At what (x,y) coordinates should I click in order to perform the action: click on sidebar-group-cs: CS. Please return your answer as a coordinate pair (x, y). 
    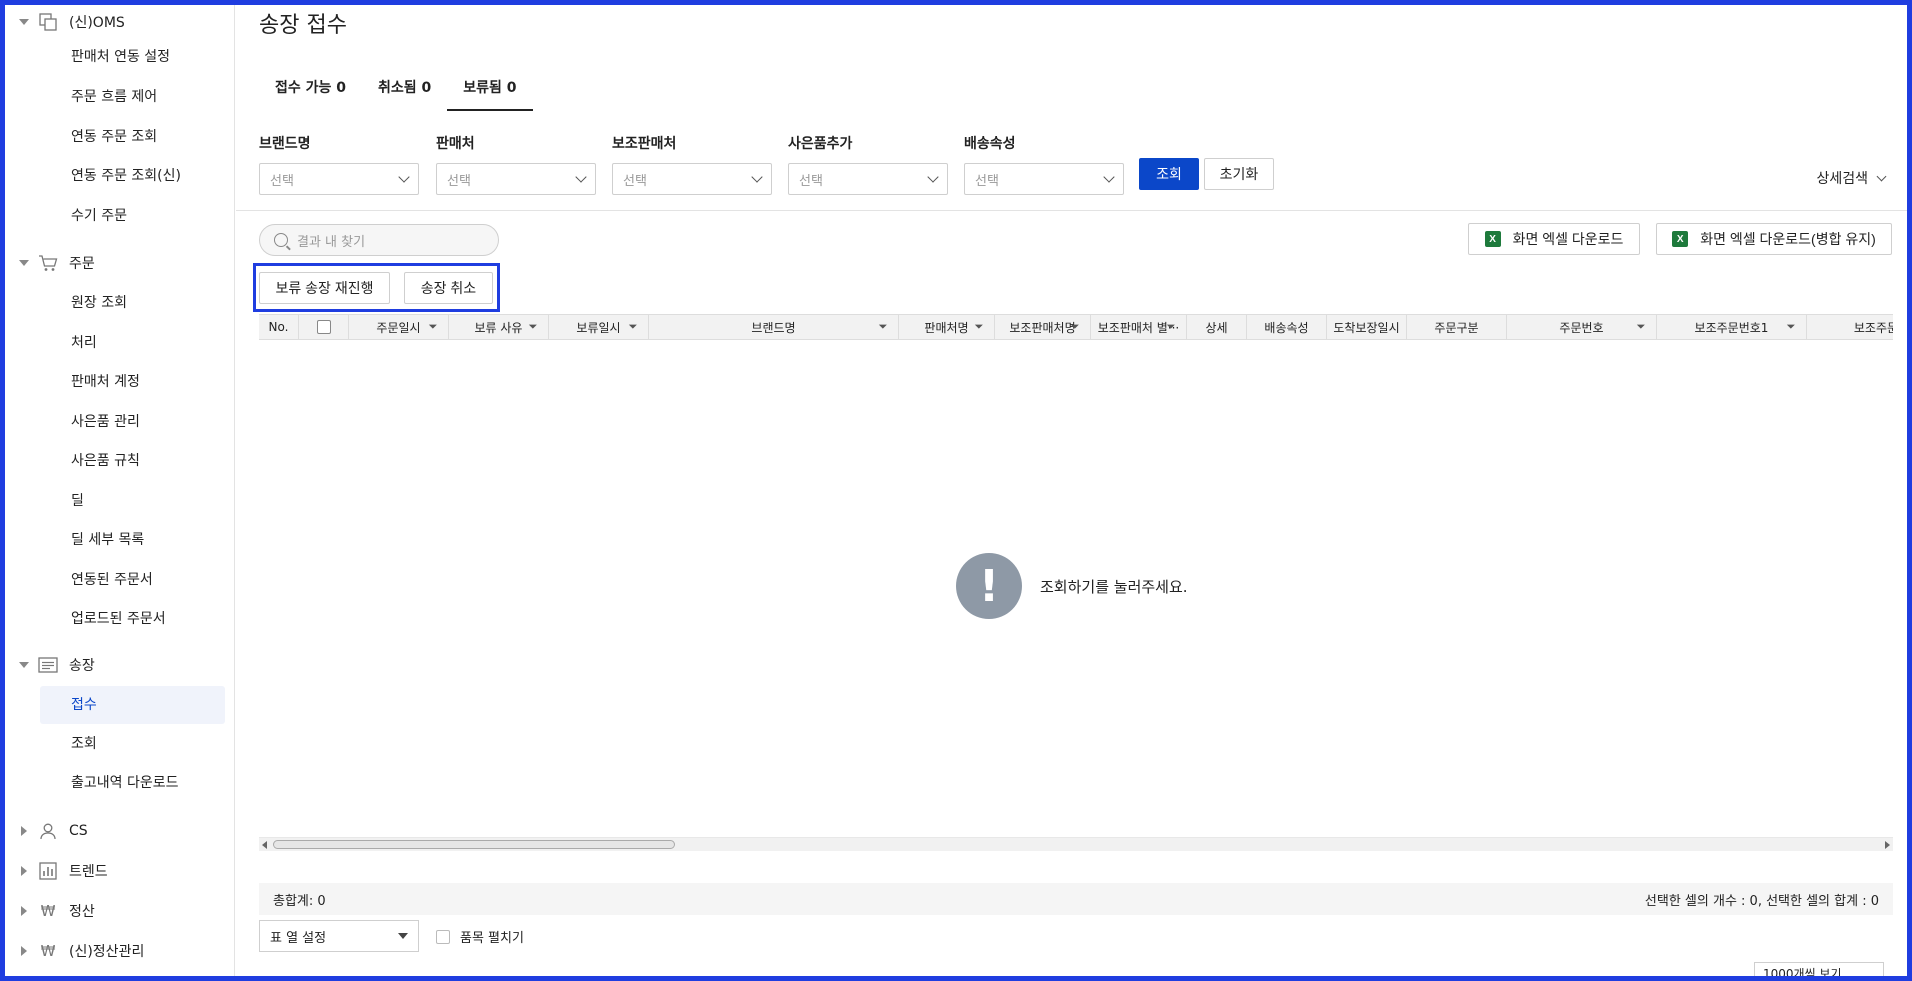
    Looking at the image, I should click on (46, 831).